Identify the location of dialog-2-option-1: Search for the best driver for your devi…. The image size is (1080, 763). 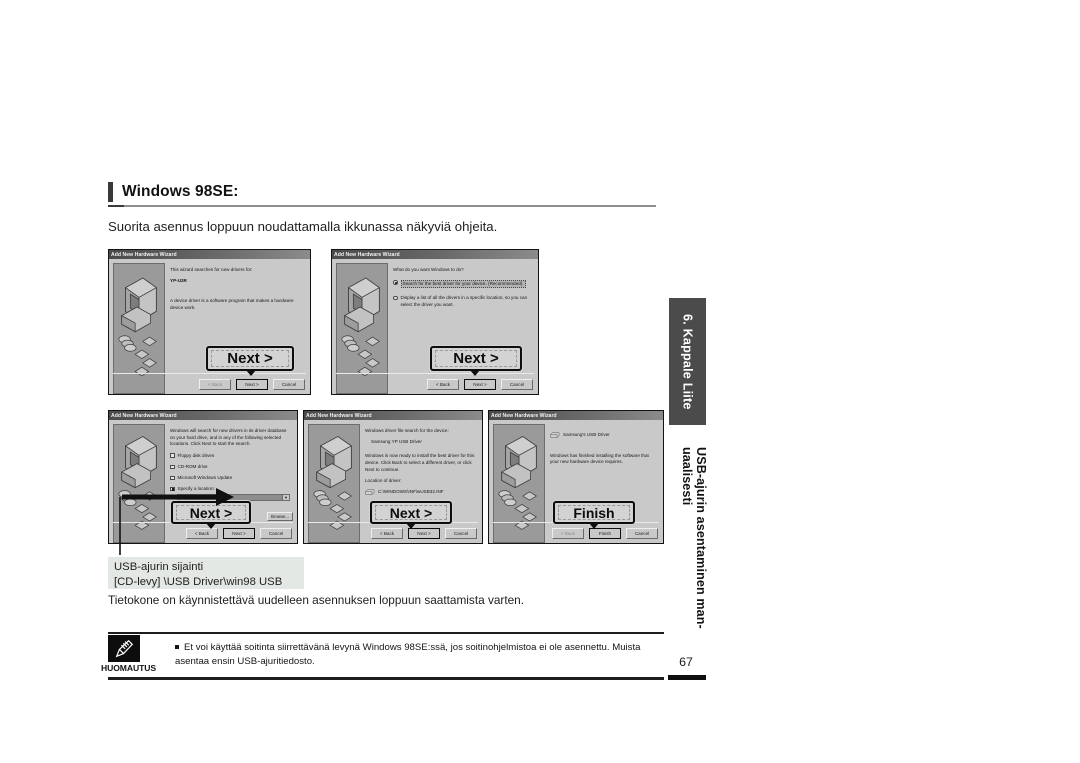
(462, 284).